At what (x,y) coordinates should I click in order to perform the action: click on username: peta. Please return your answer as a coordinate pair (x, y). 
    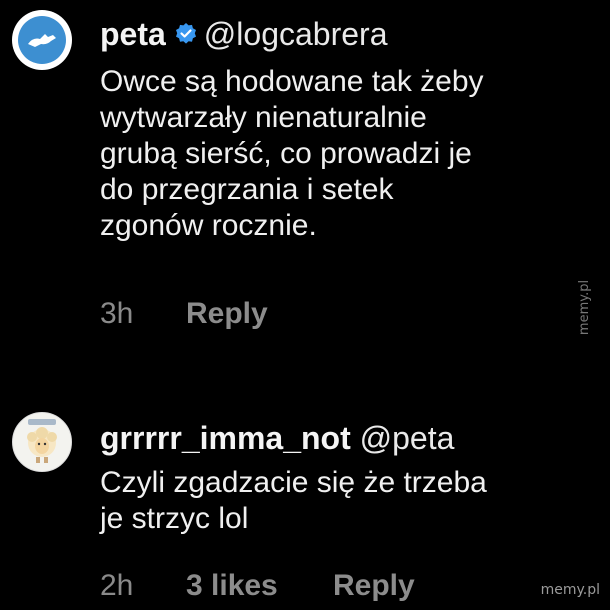
    Looking at the image, I should click on (133, 34).